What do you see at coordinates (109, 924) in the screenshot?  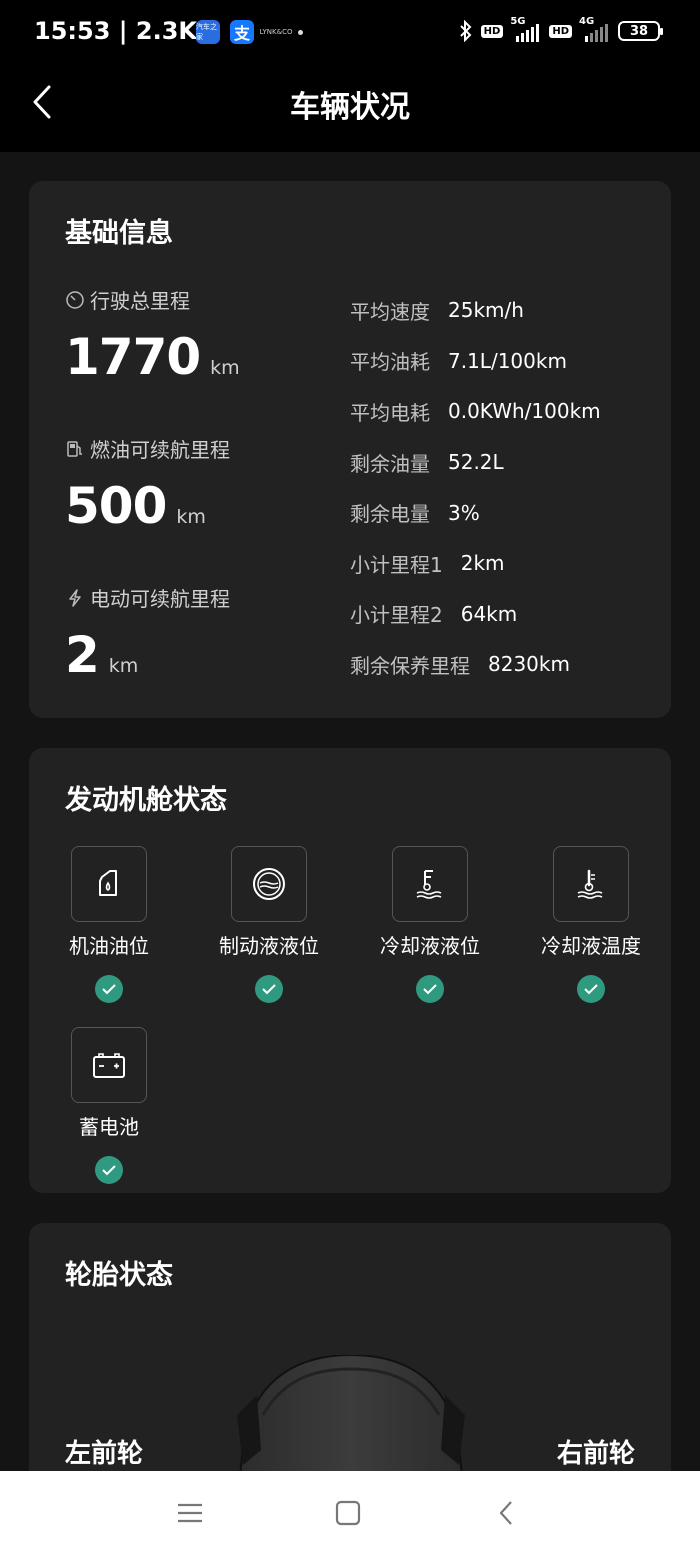 I see `engine-item-oil: 机油油位` at bounding box center [109, 924].